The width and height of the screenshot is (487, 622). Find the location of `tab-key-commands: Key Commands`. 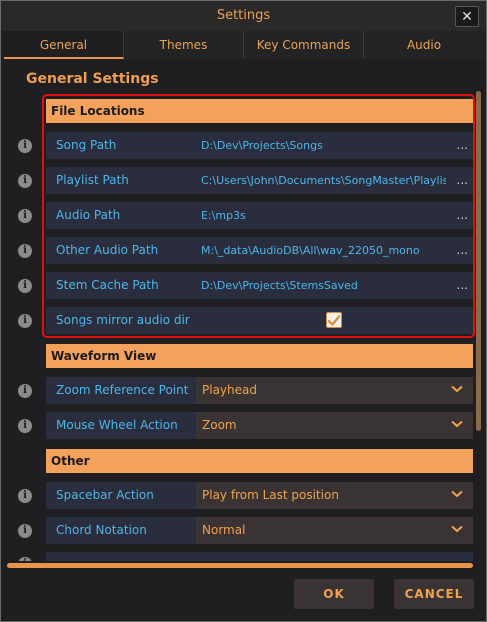

tab-key-commands: Key Commands is located at coordinates (304, 45).